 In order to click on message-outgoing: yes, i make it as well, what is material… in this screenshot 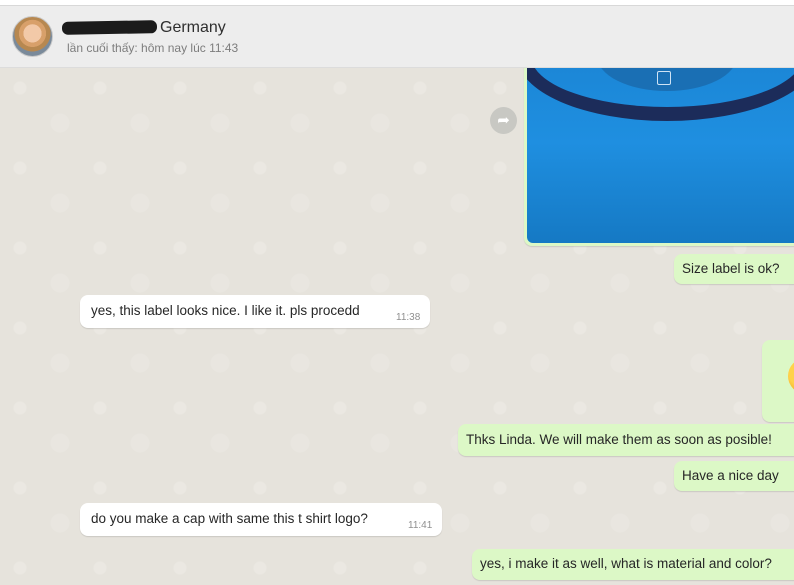, I will do `click(633, 564)`.